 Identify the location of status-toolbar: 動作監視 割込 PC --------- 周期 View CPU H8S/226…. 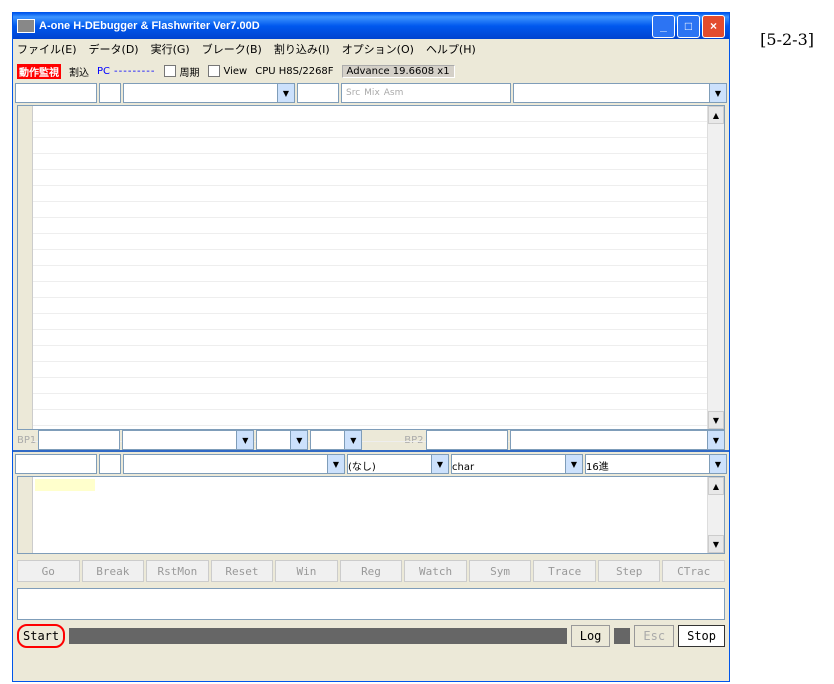
(371, 71).